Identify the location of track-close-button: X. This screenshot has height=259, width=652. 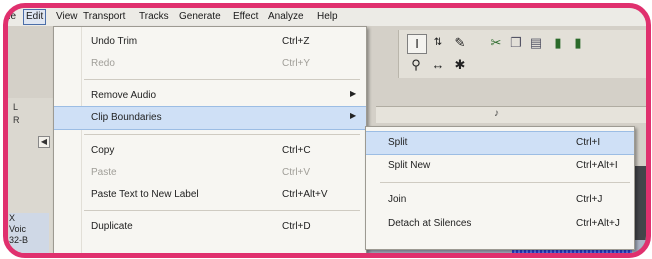
(29, 218).